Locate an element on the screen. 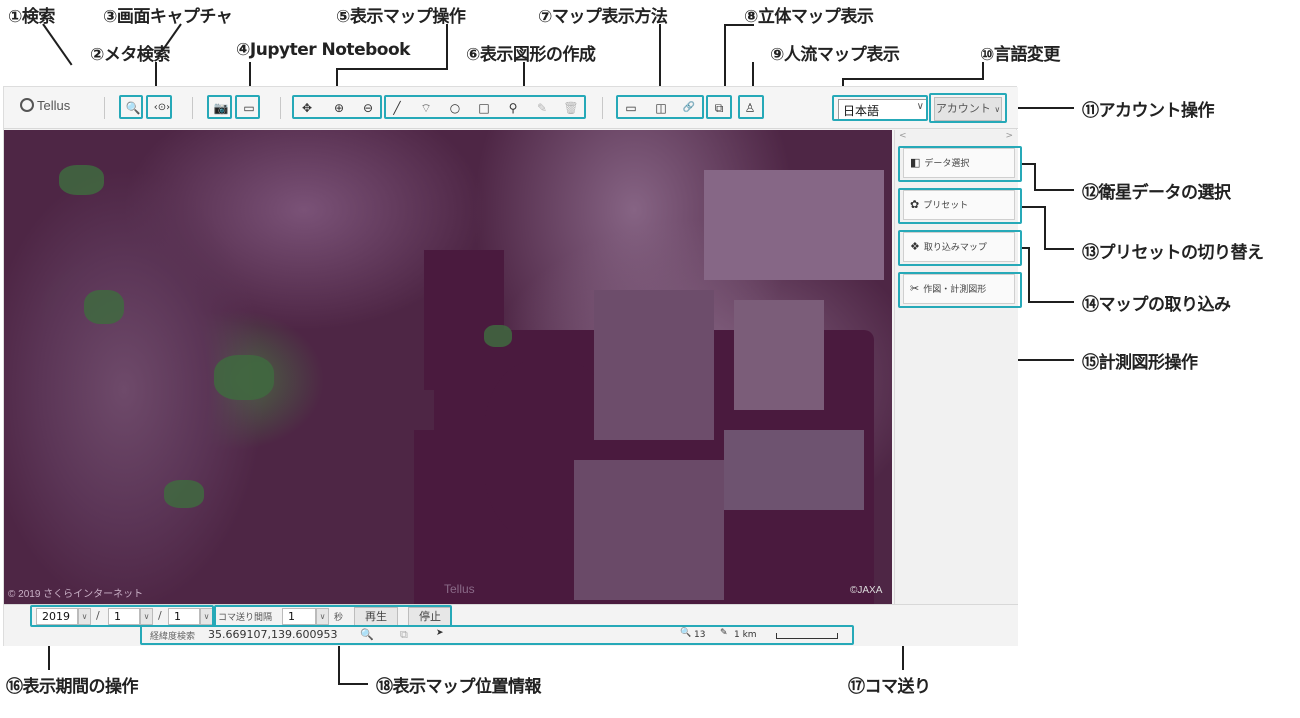 This screenshot has height=718, width=1300. panel-arrows: < > is located at coordinates (956, 136).